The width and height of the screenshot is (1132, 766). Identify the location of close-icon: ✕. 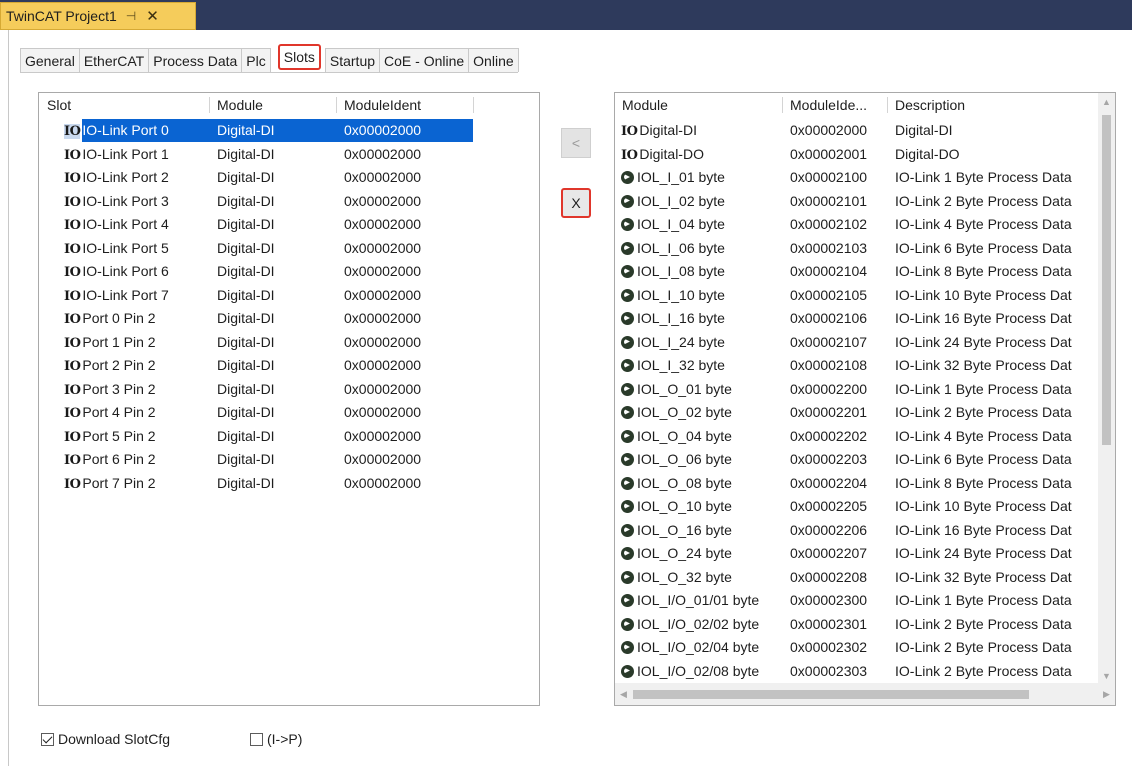
(152, 16).